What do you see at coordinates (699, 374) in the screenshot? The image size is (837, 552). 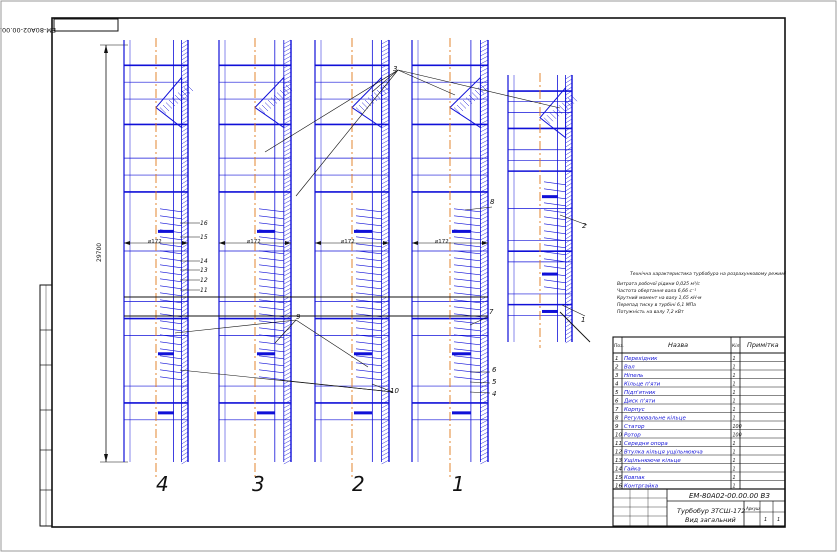 I see `parts-table-row: 3 Ніпель 1` at bounding box center [699, 374].